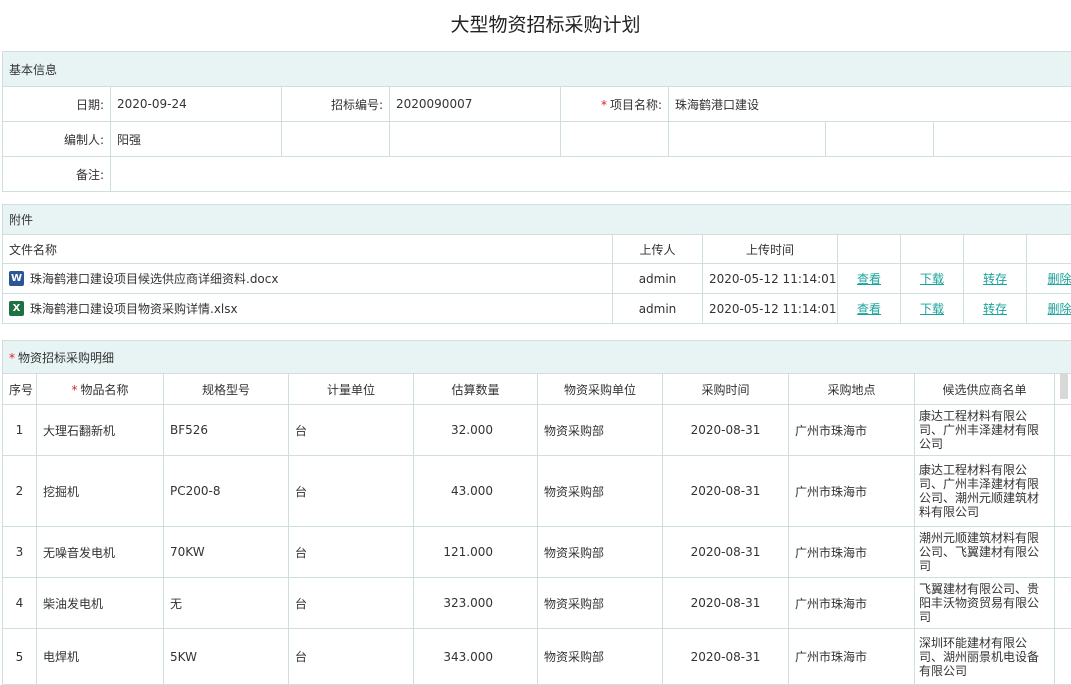 This screenshot has height=685, width=1071. Describe the element at coordinates (870, 104) in the screenshot. I see `project-name-field: 珠海鹤港口建设` at that location.